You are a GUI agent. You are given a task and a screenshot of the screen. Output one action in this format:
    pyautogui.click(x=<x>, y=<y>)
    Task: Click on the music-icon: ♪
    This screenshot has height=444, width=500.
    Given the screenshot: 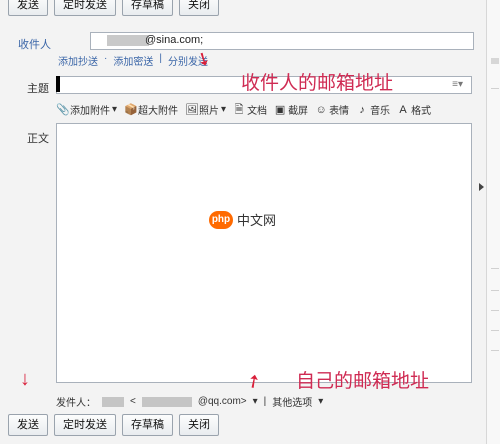 What is the action you would take?
    pyautogui.click(x=362, y=109)
    